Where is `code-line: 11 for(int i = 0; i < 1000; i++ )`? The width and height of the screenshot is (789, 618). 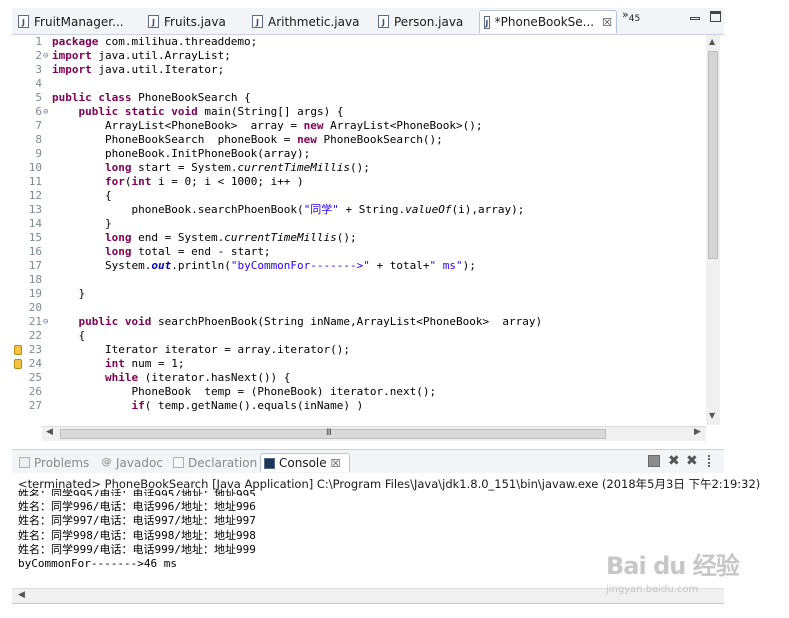 code-line: 11 for(int i = 0; i < 1000; i++ ) is located at coordinates (166, 181).